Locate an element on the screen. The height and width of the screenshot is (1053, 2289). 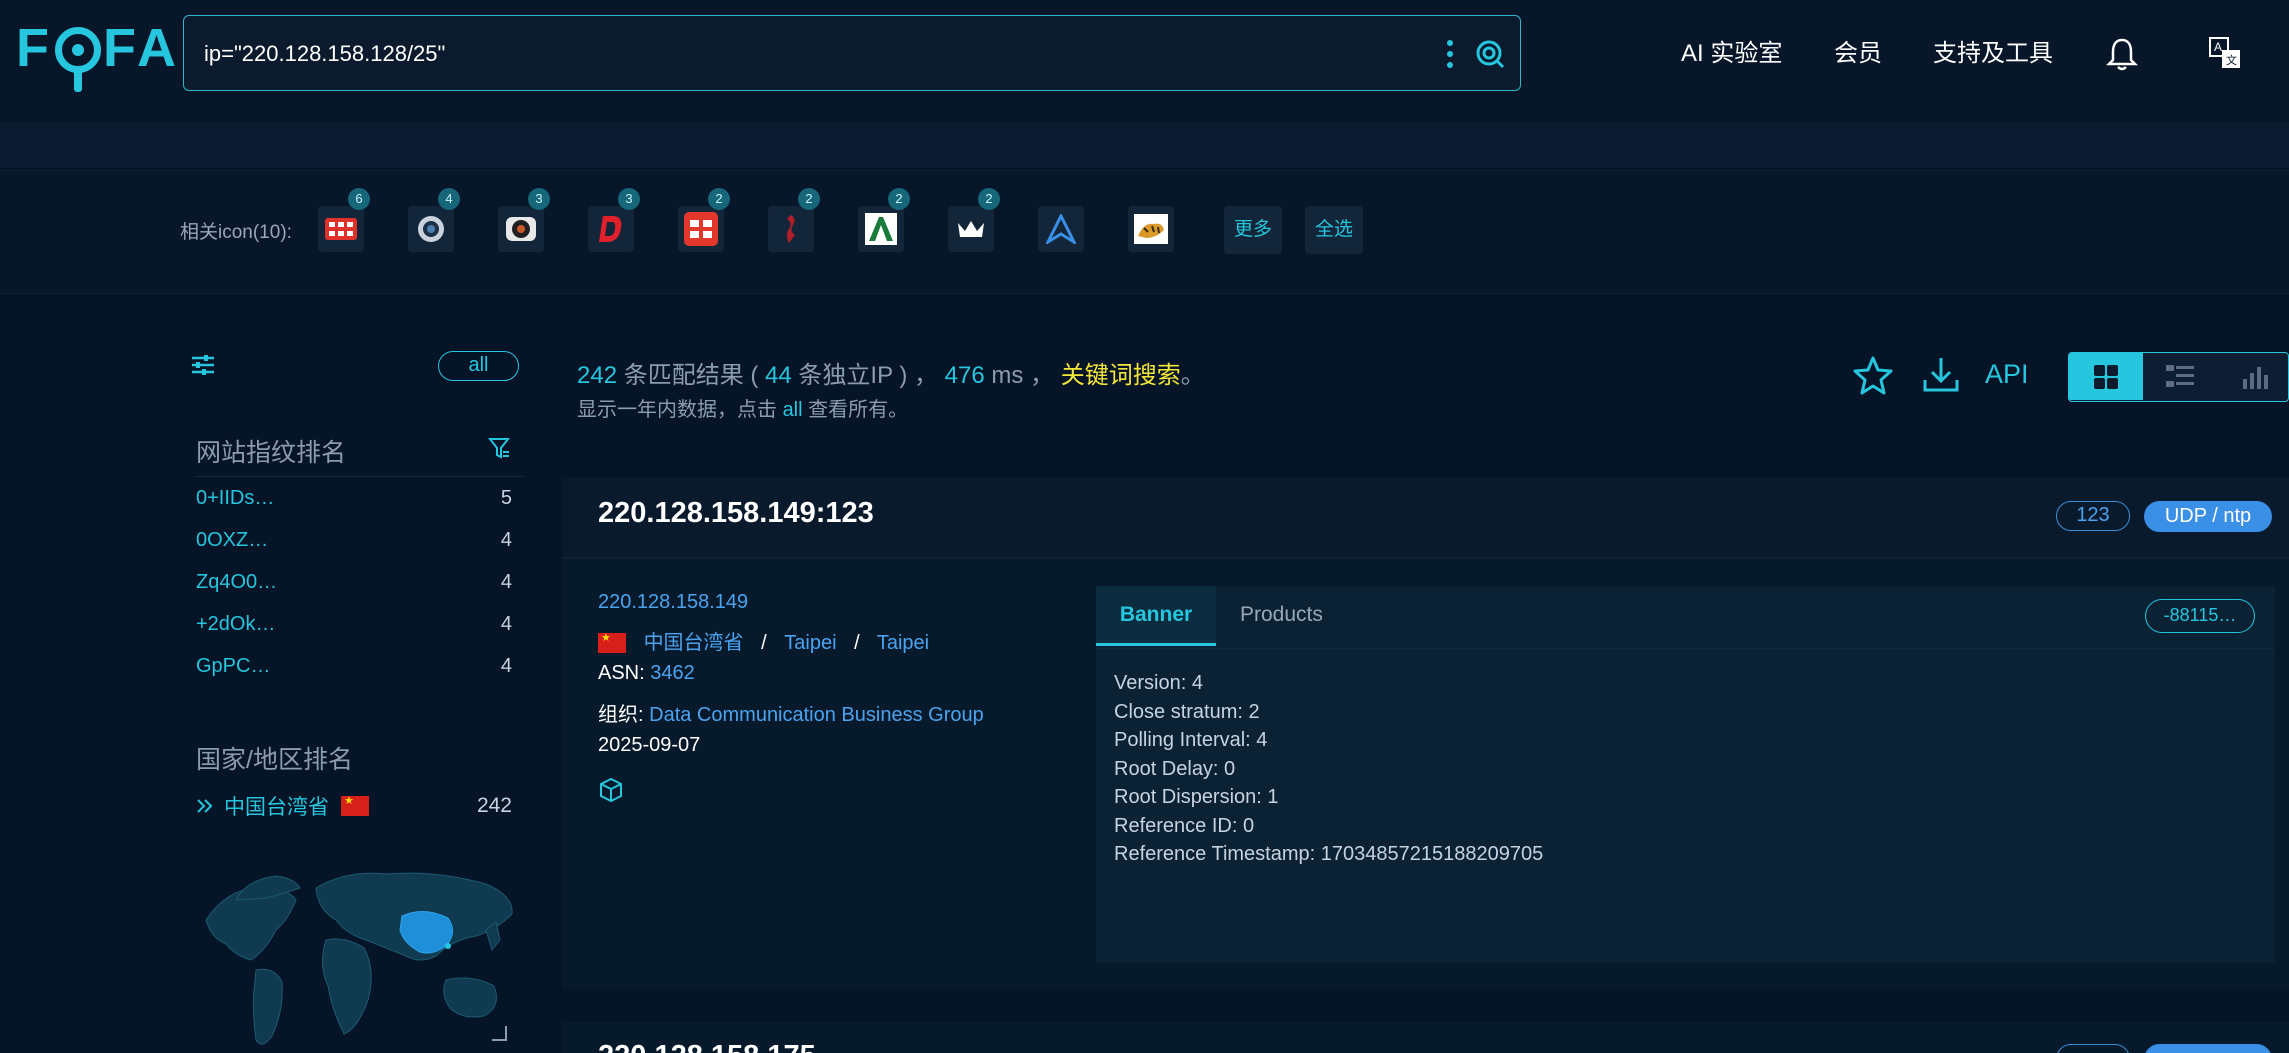
d-logo-icon is located at coordinates (610, 229).